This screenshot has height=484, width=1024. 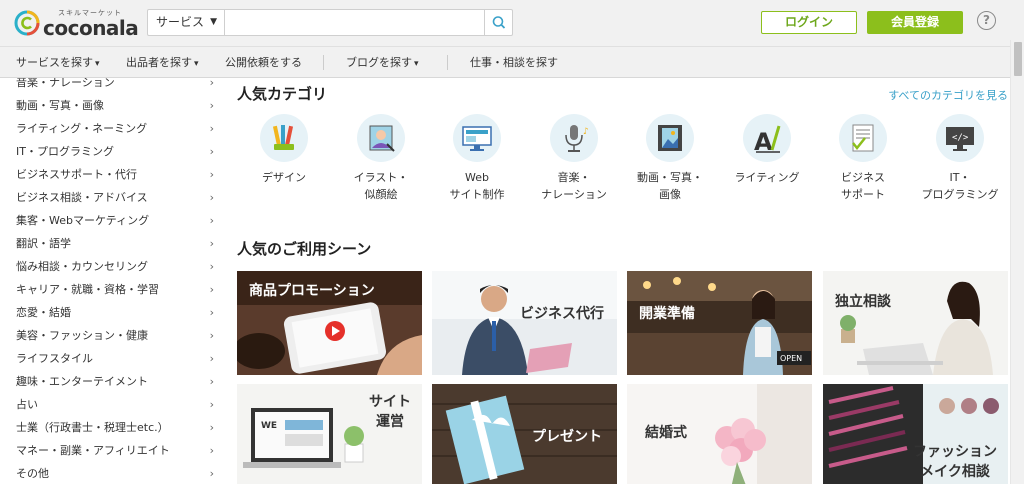 I want to click on sidebar-item-other: その他 ›, so click(x=116, y=475).